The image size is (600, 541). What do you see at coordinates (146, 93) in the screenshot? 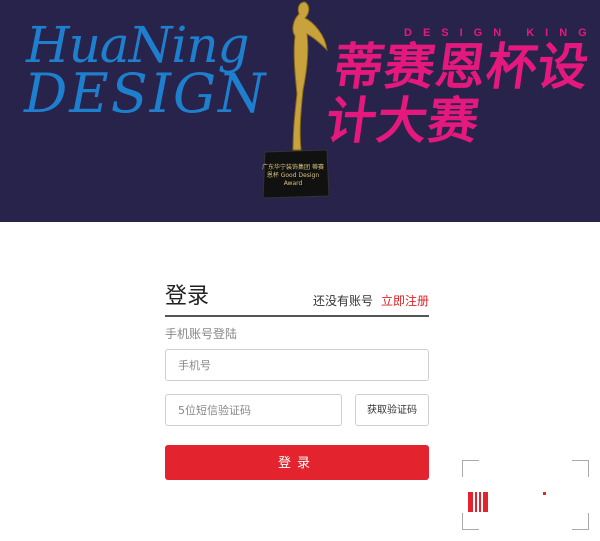
I see `brand-name-line2: DESIGN` at bounding box center [146, 93].